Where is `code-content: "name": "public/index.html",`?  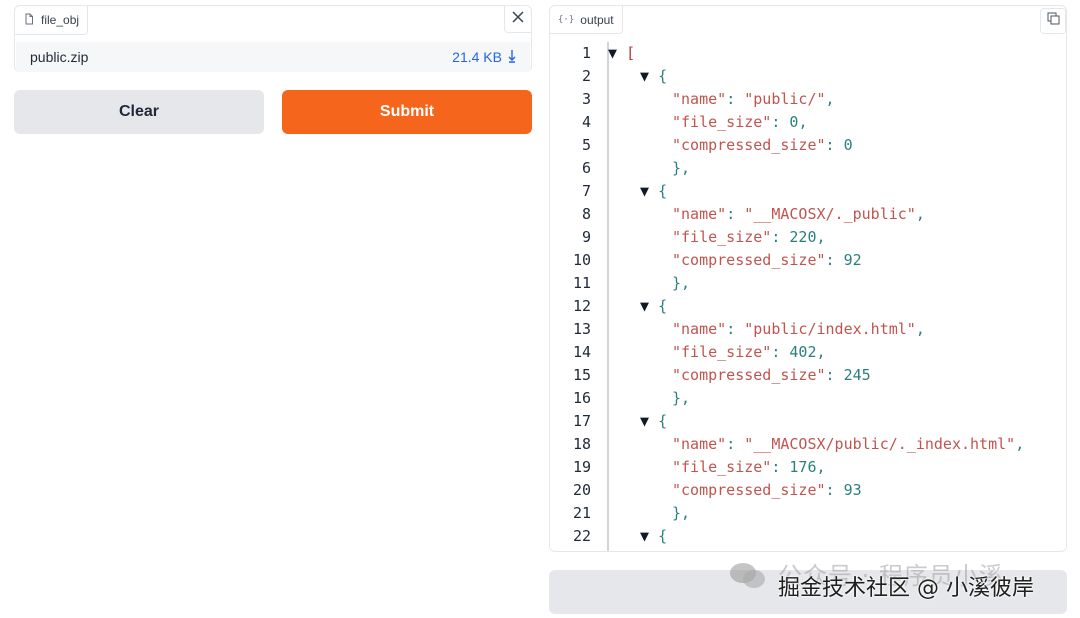 code-content: "name": "public/index.html", is located at coordinates (798, 329).